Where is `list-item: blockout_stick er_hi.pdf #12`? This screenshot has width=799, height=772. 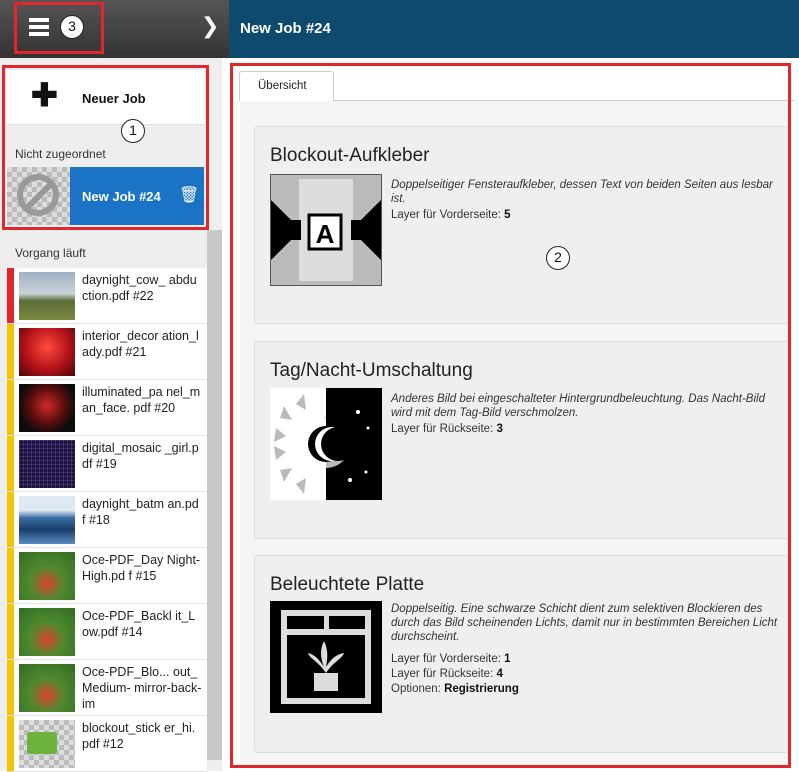
list-item: blockout_stick er_hi.pdf #12 is located at coordinates (107, 744).